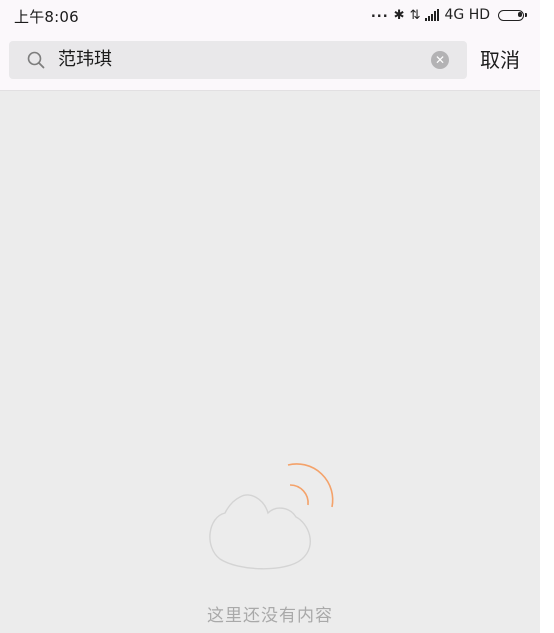  I want to click on signal-icon, so click(432, 15).